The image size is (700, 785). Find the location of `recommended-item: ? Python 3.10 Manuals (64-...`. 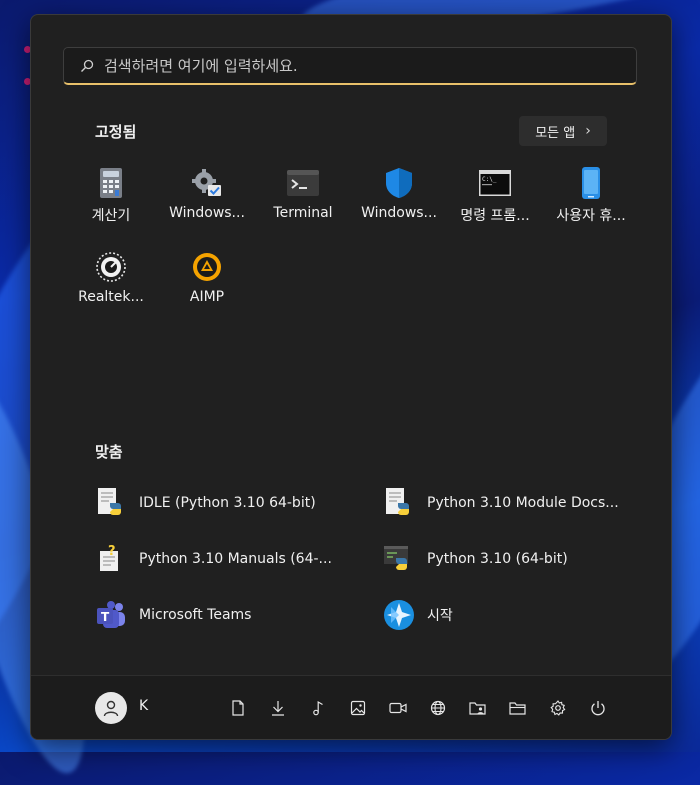

recommended-item: ? Python 3.10 Manuals (64-... is located at coordinates (230, 559).